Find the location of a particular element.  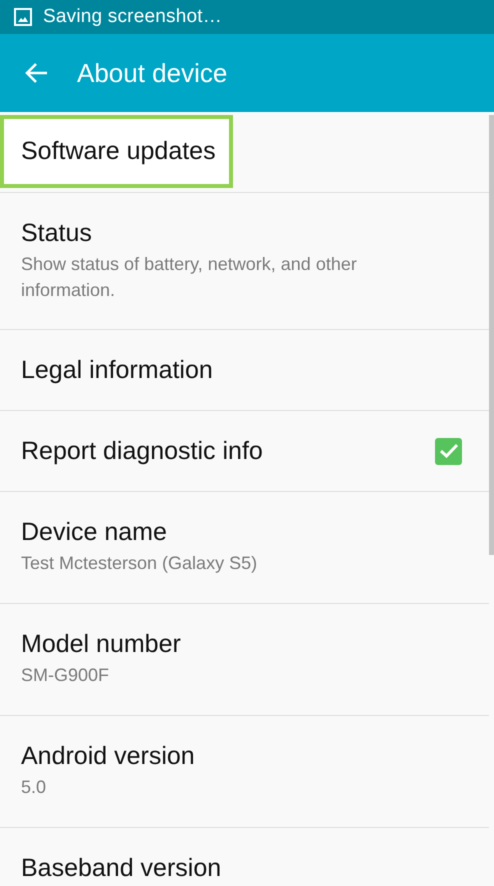

setting-title: Status is located at coordinates (56, 233).